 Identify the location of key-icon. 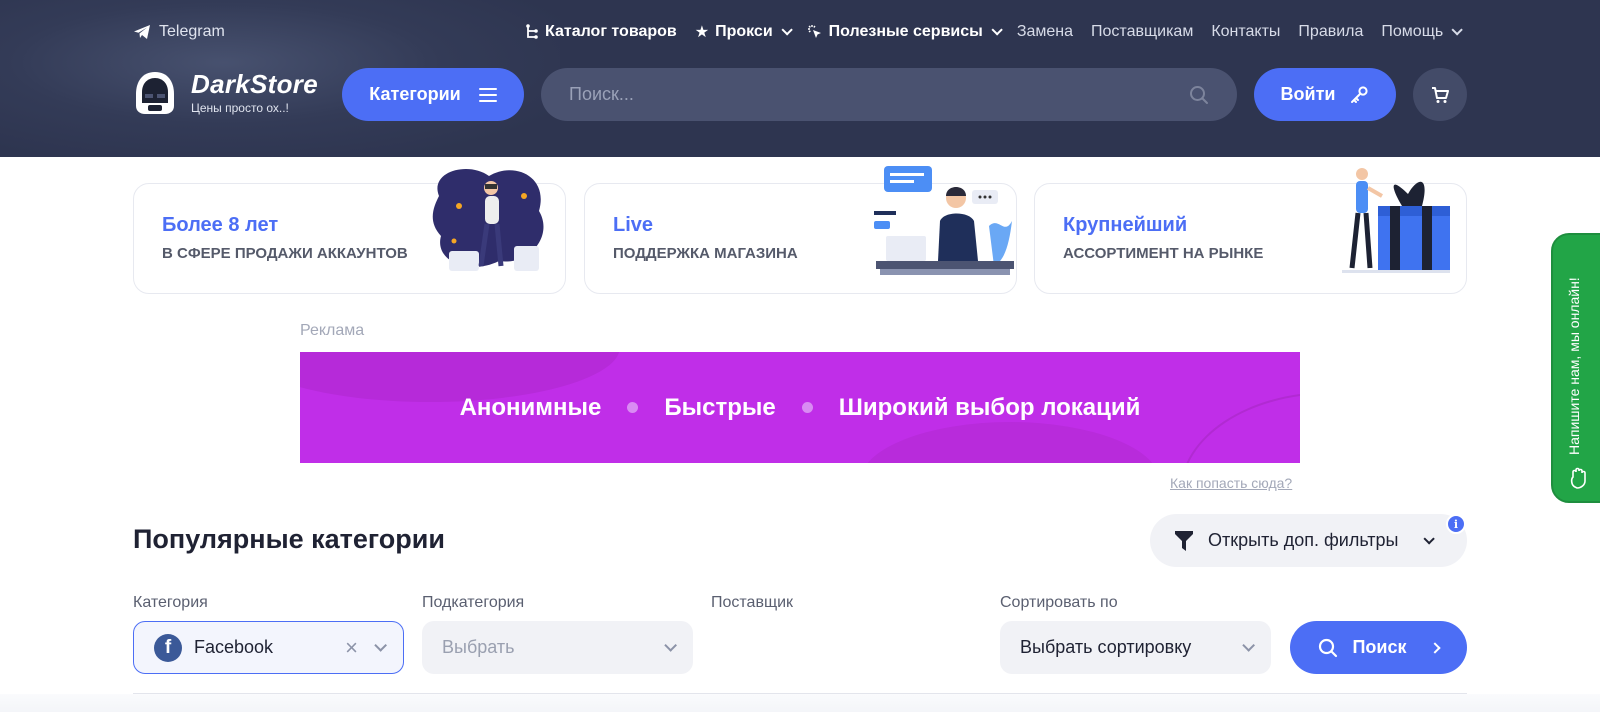
(1360, 94).